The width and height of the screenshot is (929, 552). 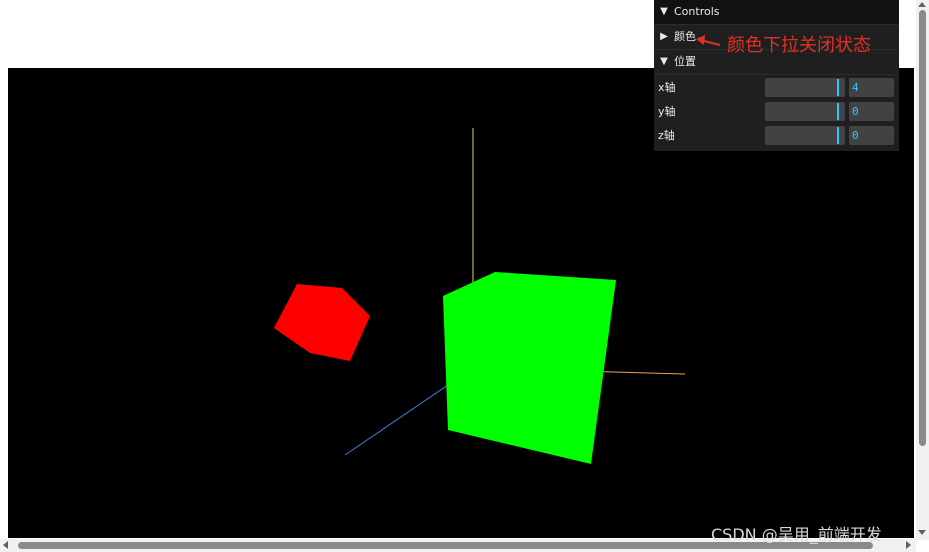 What do you see at coordinates (805, 135) in the screenshot?
I see `z-slider` at bounding box center [805, 135].